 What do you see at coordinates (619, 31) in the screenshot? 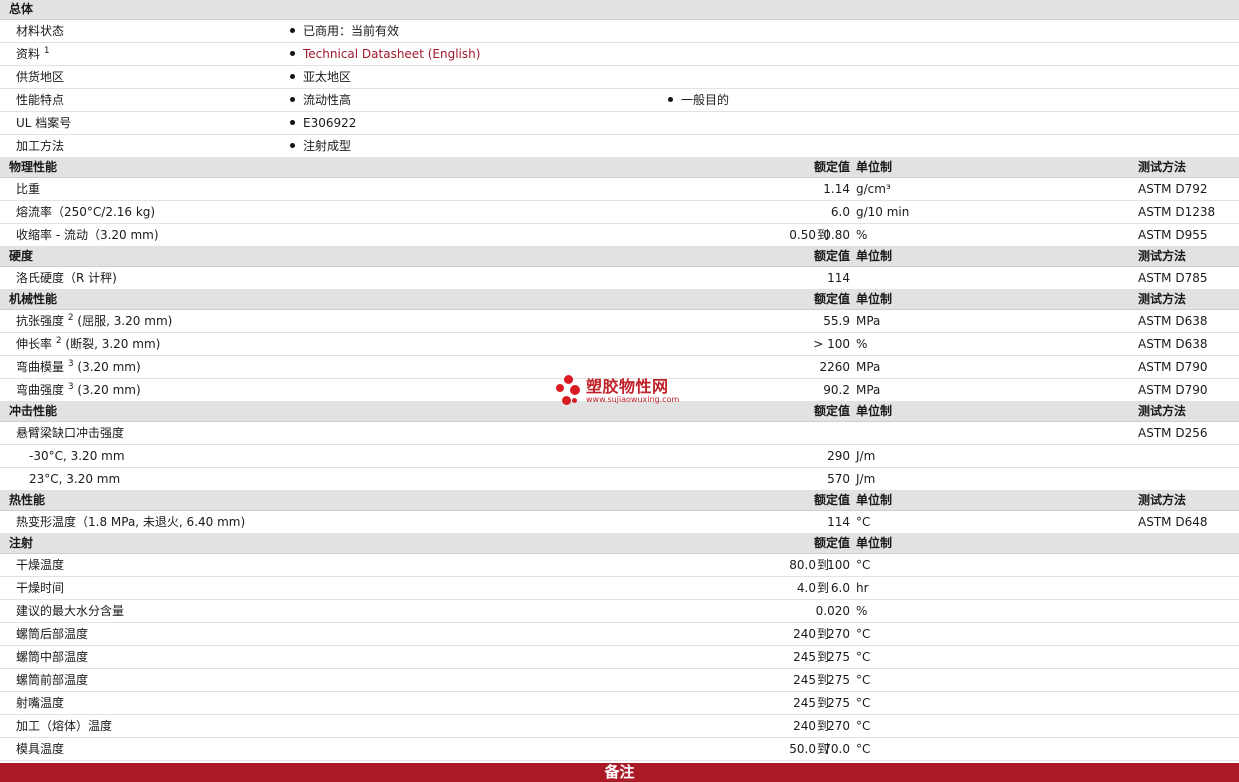
I see `general-row-status: 材料状态 已商用：当前有效` at bounding box center [619, 31].